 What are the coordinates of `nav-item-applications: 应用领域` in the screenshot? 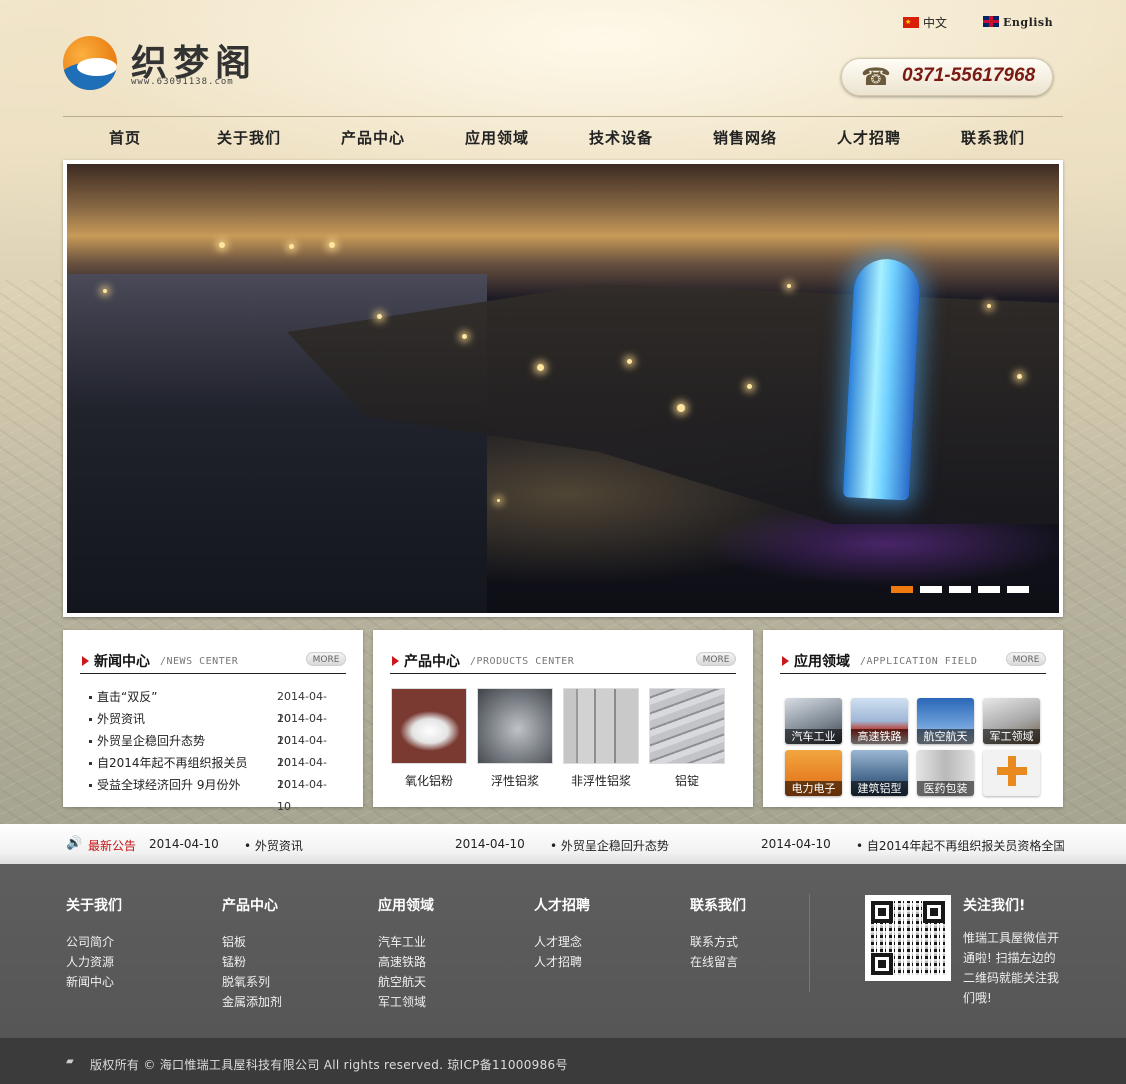 It's located at (497, 138).